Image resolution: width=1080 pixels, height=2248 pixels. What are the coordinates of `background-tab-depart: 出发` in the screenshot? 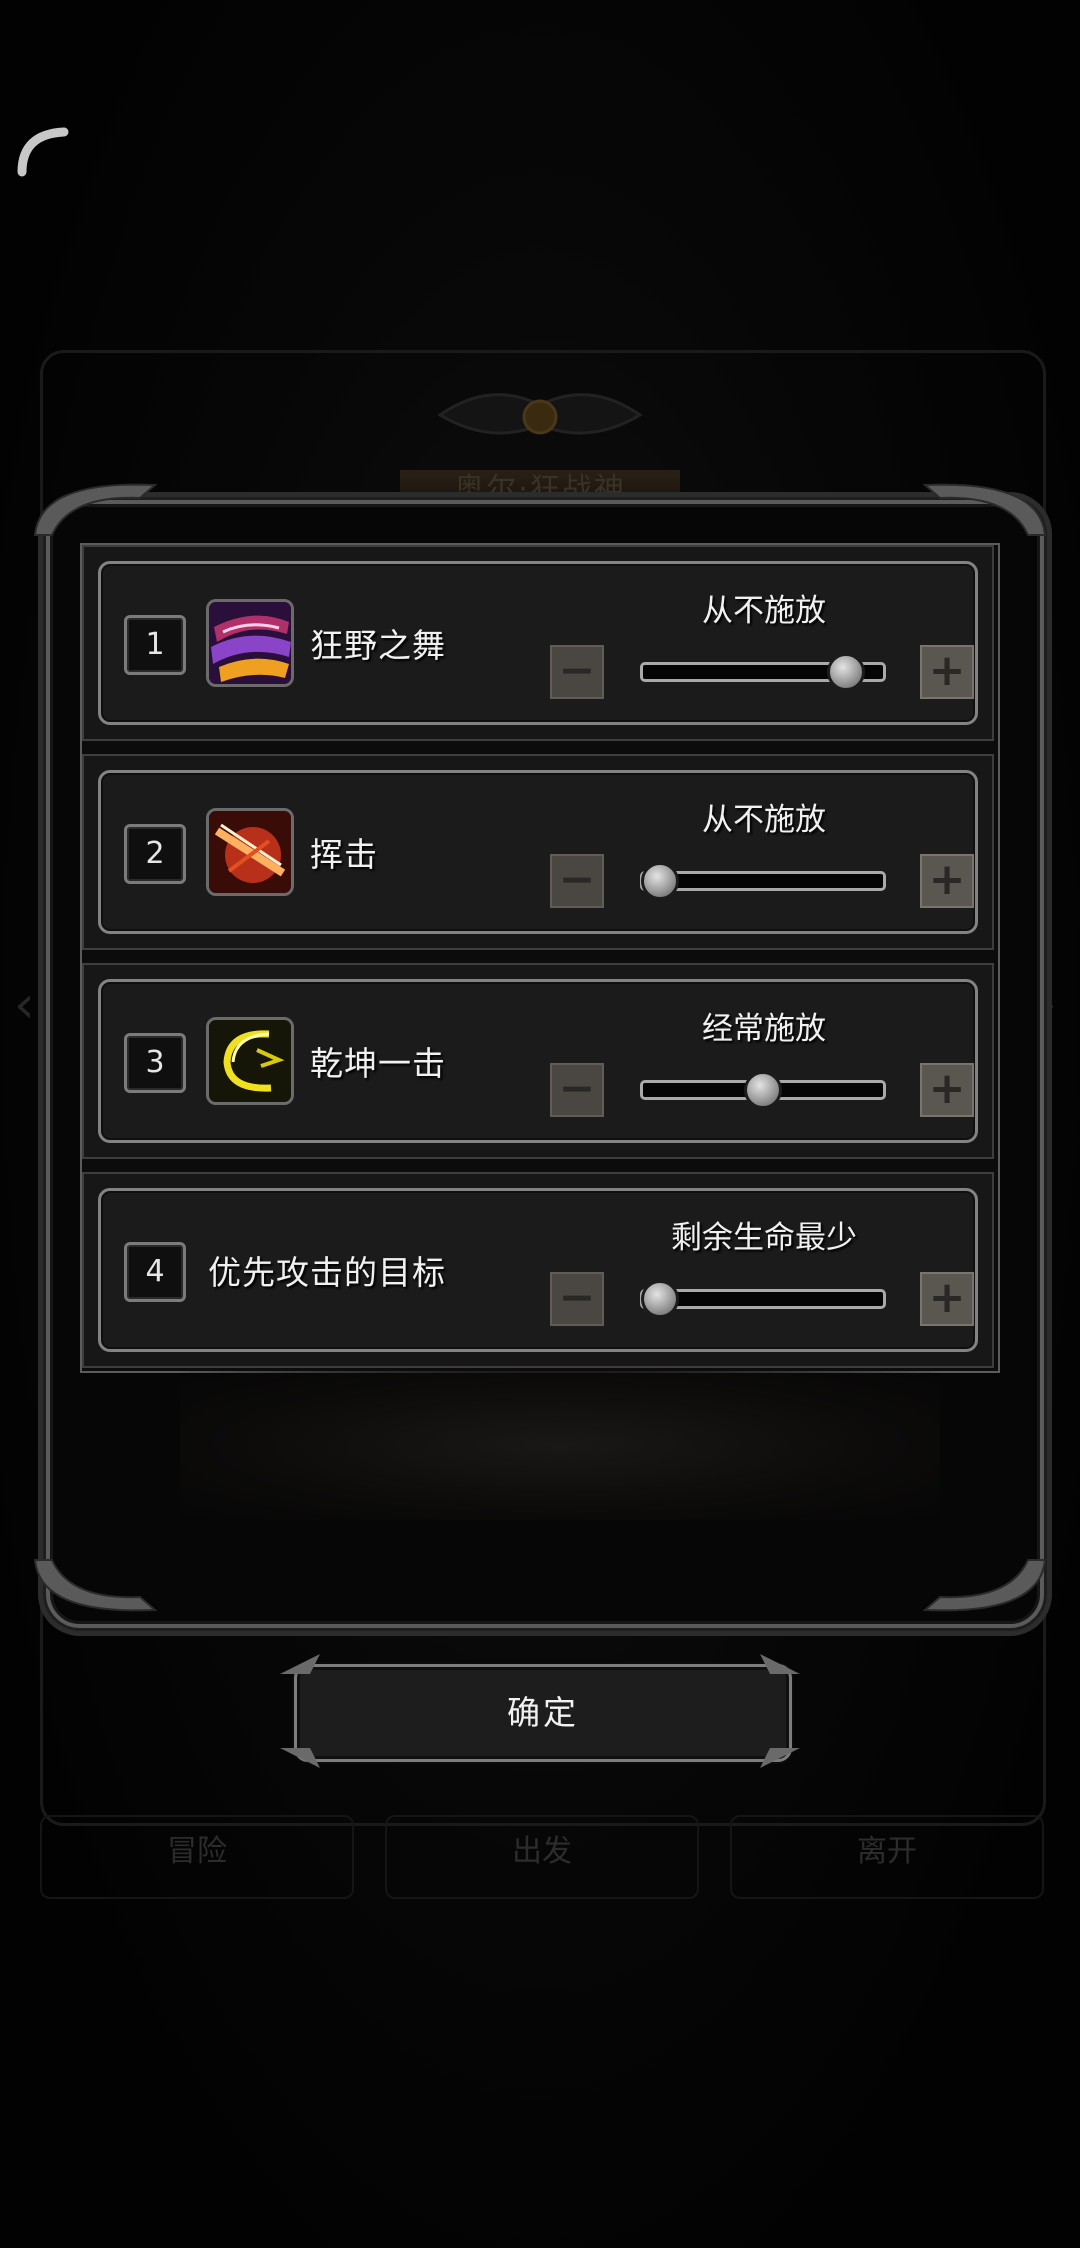 It's located at (542, 1857).